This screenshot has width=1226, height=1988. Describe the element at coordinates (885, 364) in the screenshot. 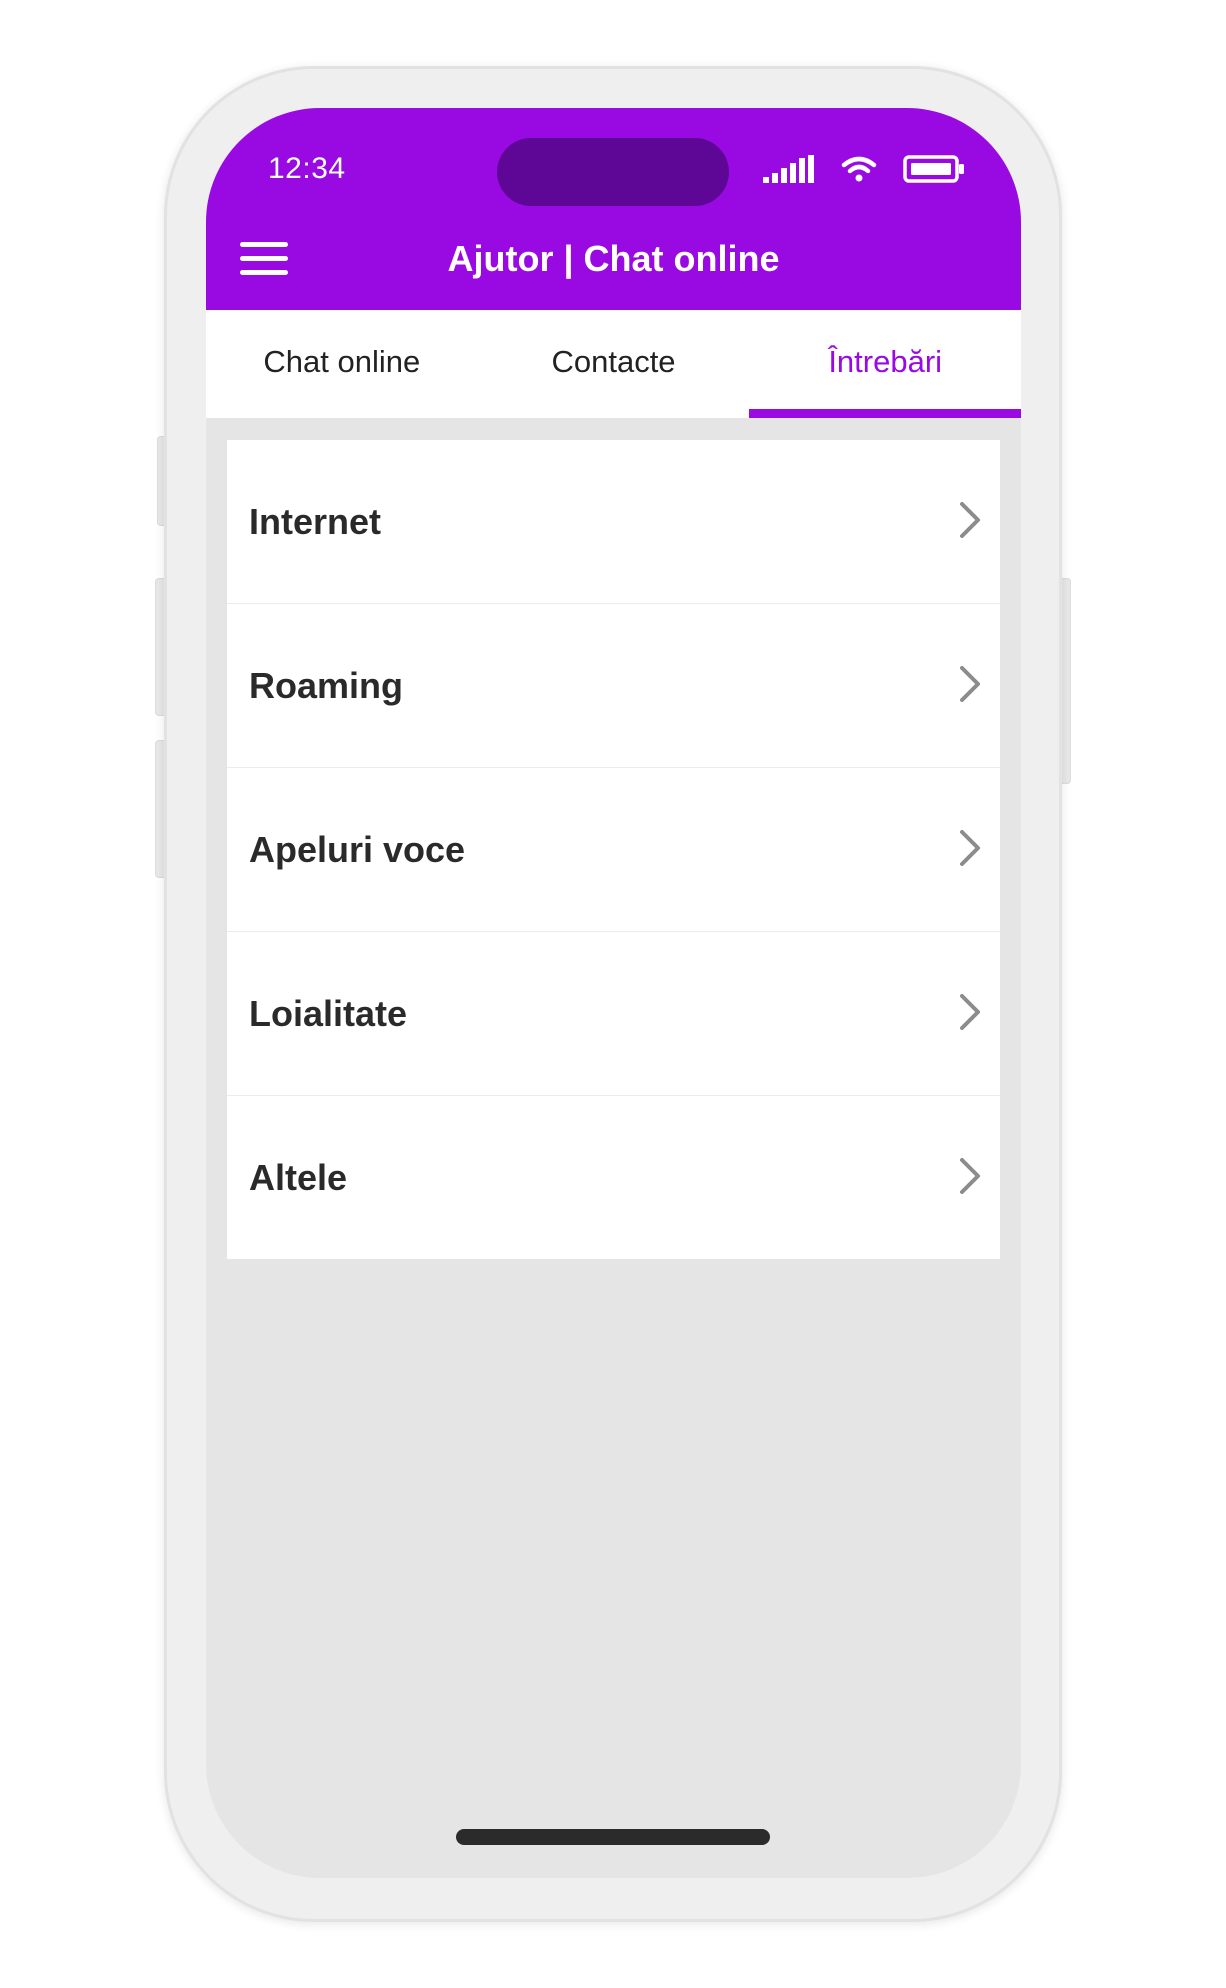

I see `tab-intrebari: Întrebări` at that location.